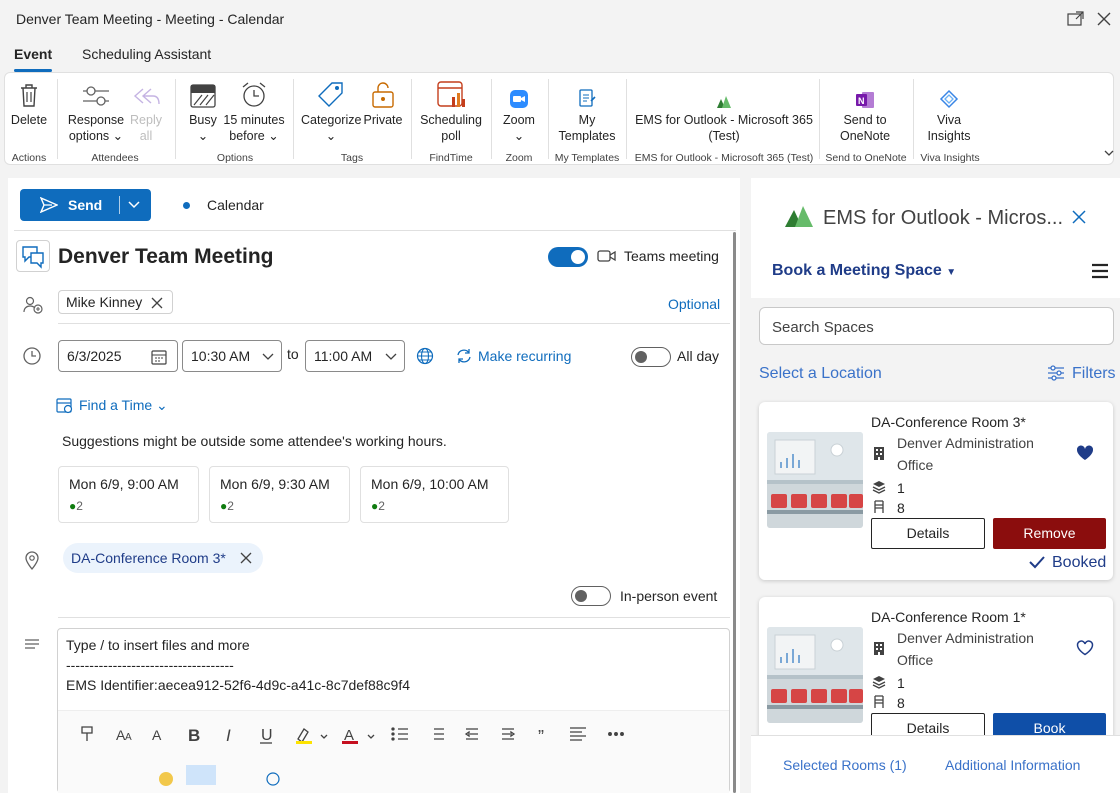 This screenshot has height=793, width=1120. Describe the element at coordinates (845, 765) in the screenshot. I see `selected-rooms-tab: Selected Rooms (1)` at that location.